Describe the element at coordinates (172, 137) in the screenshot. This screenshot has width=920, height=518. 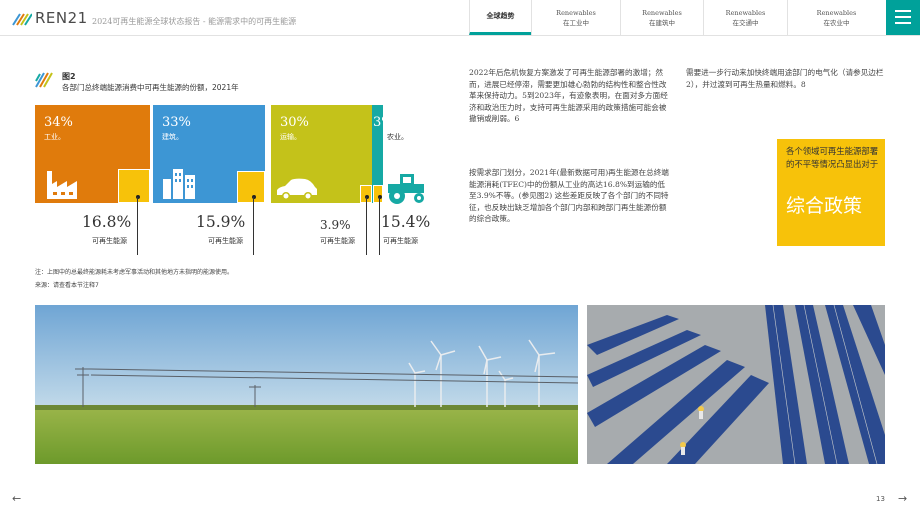
I see `bar-category-label: 建筑。` at that location.